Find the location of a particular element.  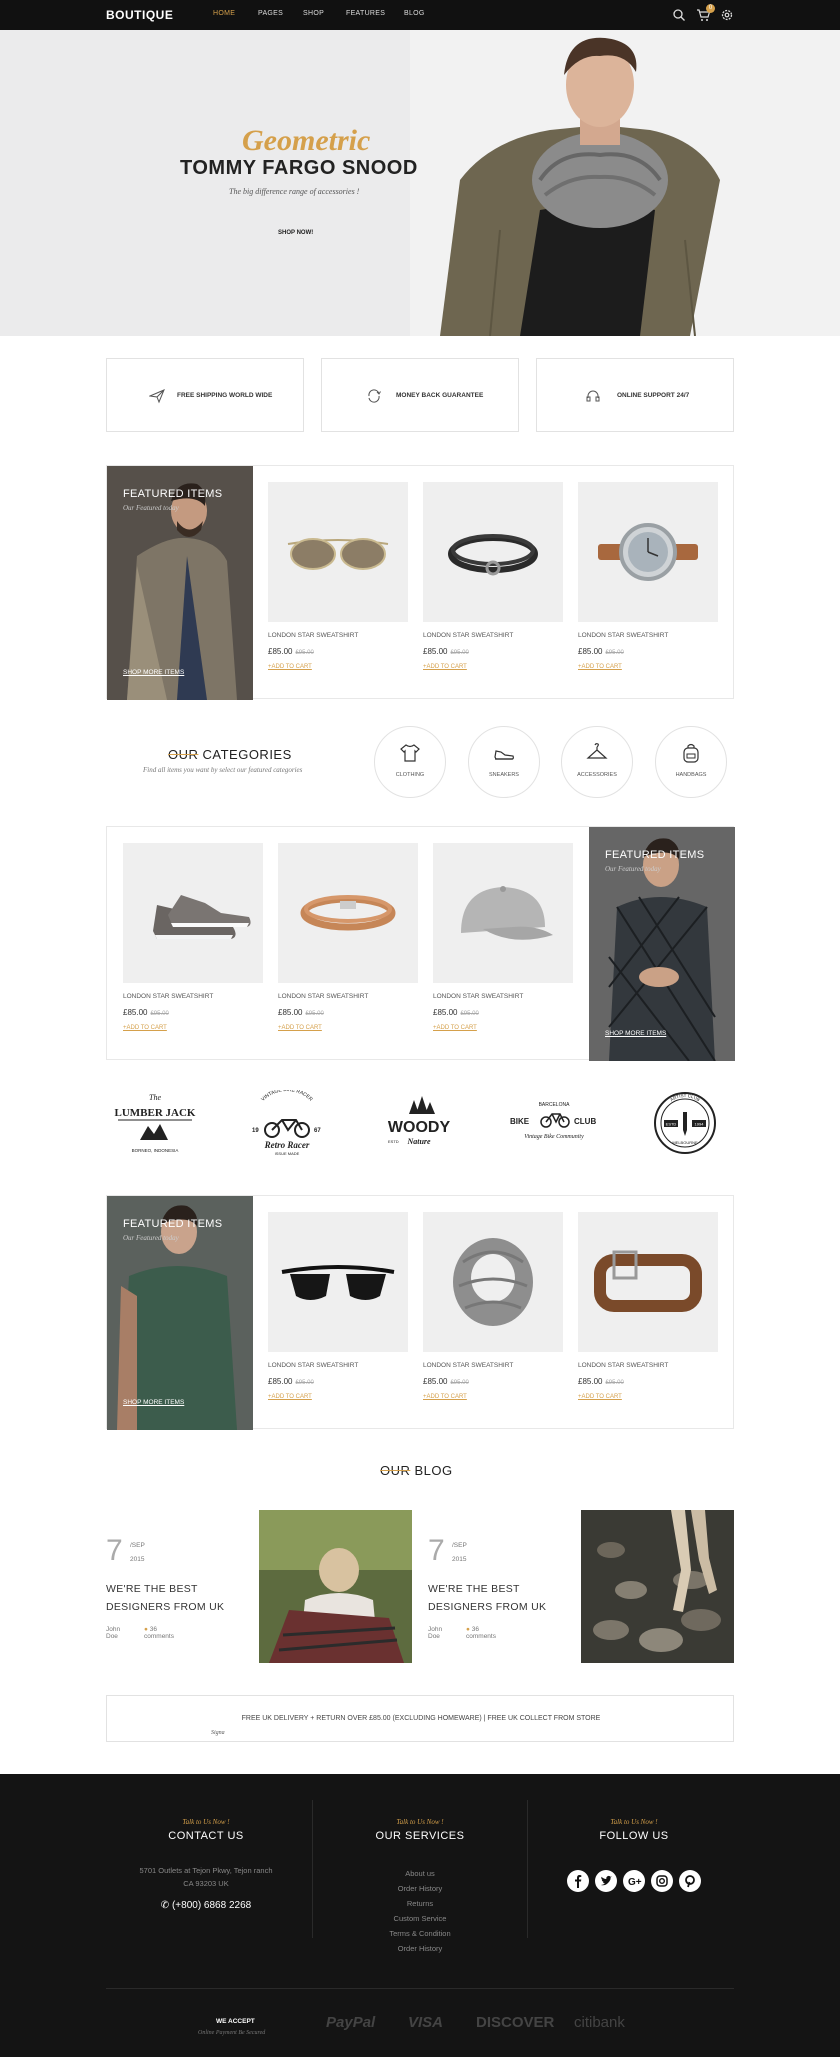

contact-phone: ✆ (+800) 6868 2268 is located at coordinates (206, 1905).